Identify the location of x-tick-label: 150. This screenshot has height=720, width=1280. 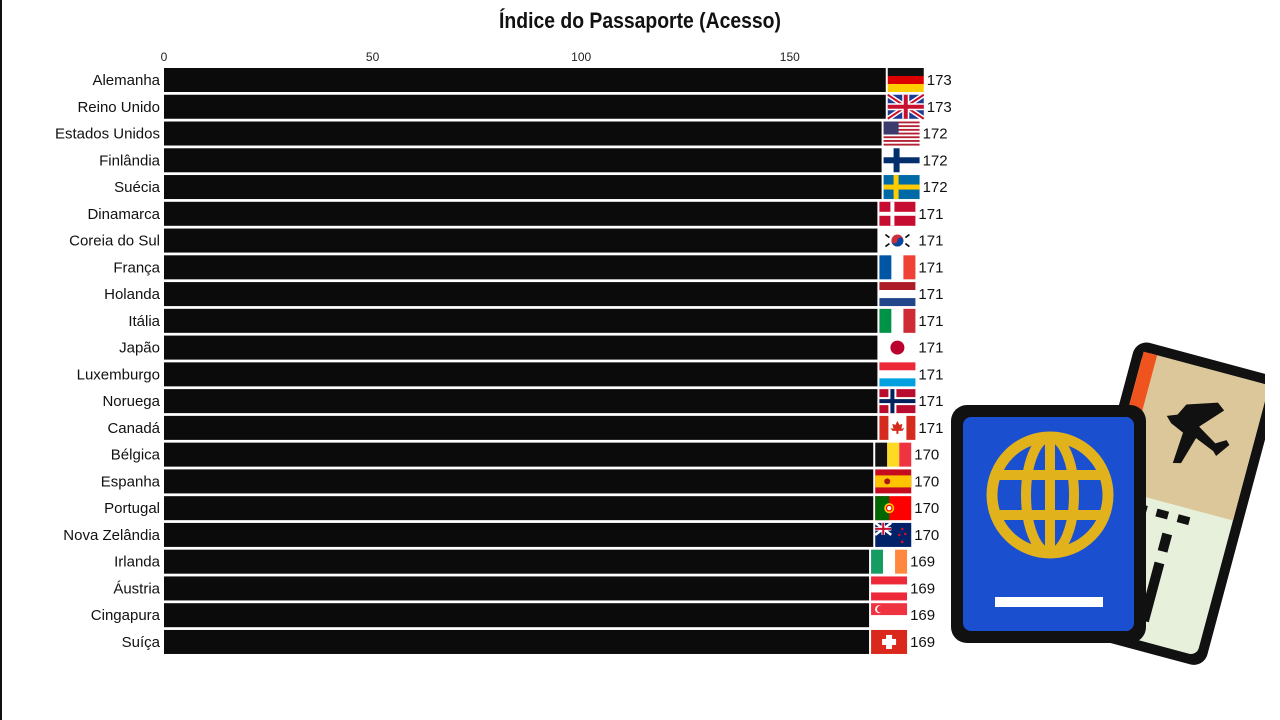
(790, 57).